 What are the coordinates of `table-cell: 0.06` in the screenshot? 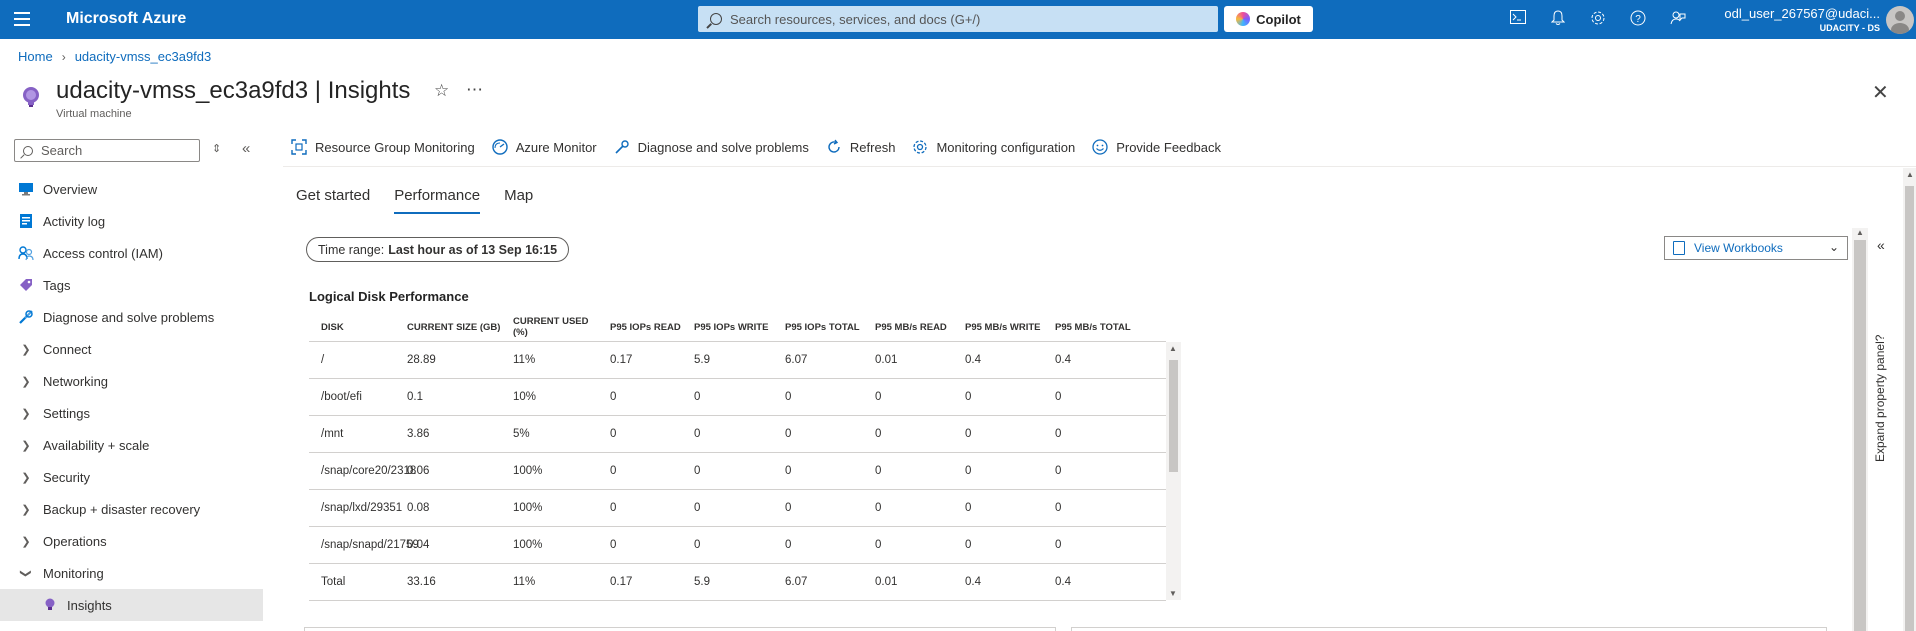 It's located at (418, 471).